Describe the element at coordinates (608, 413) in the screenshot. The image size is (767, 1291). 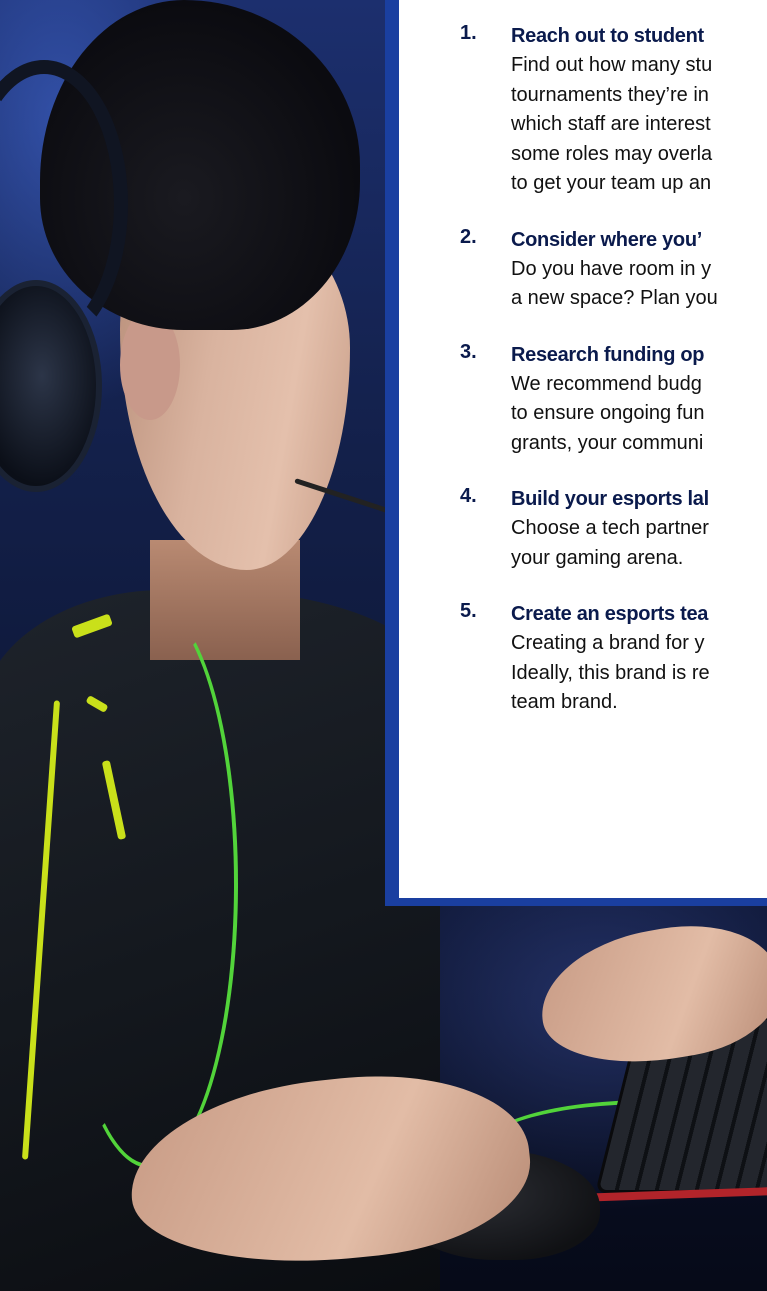
I see `step-line: to ensure ongoing fun` at that location.